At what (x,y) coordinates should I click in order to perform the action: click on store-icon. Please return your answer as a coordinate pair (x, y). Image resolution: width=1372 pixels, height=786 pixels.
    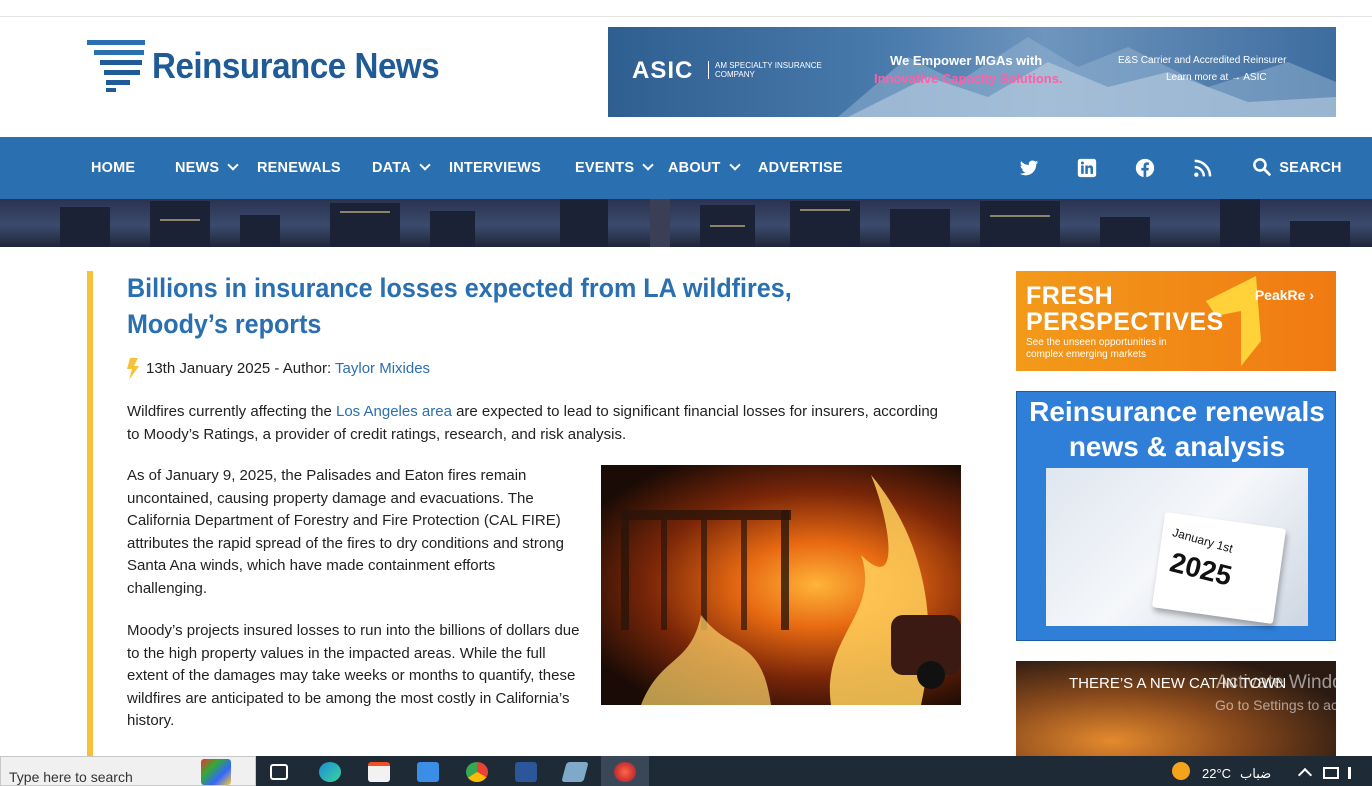
    Looking at the image, I should click on (379, 772).